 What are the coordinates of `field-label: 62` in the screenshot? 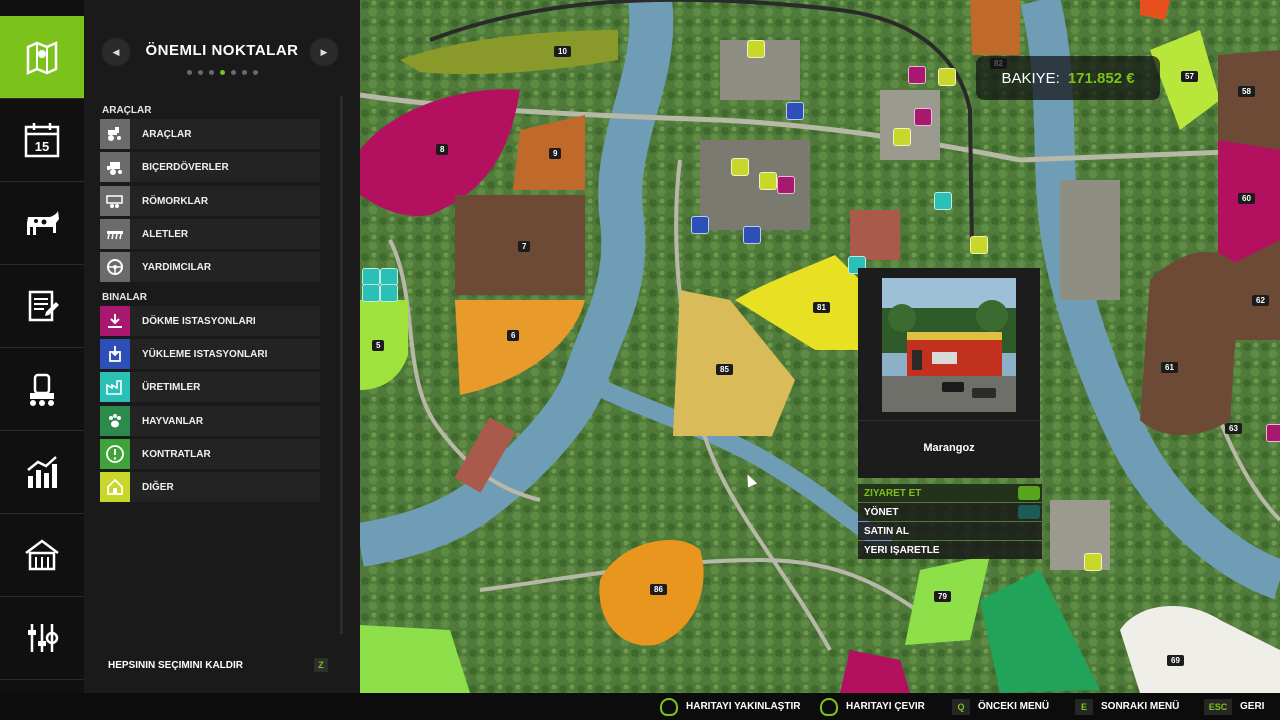 It's located at (1260, 300).